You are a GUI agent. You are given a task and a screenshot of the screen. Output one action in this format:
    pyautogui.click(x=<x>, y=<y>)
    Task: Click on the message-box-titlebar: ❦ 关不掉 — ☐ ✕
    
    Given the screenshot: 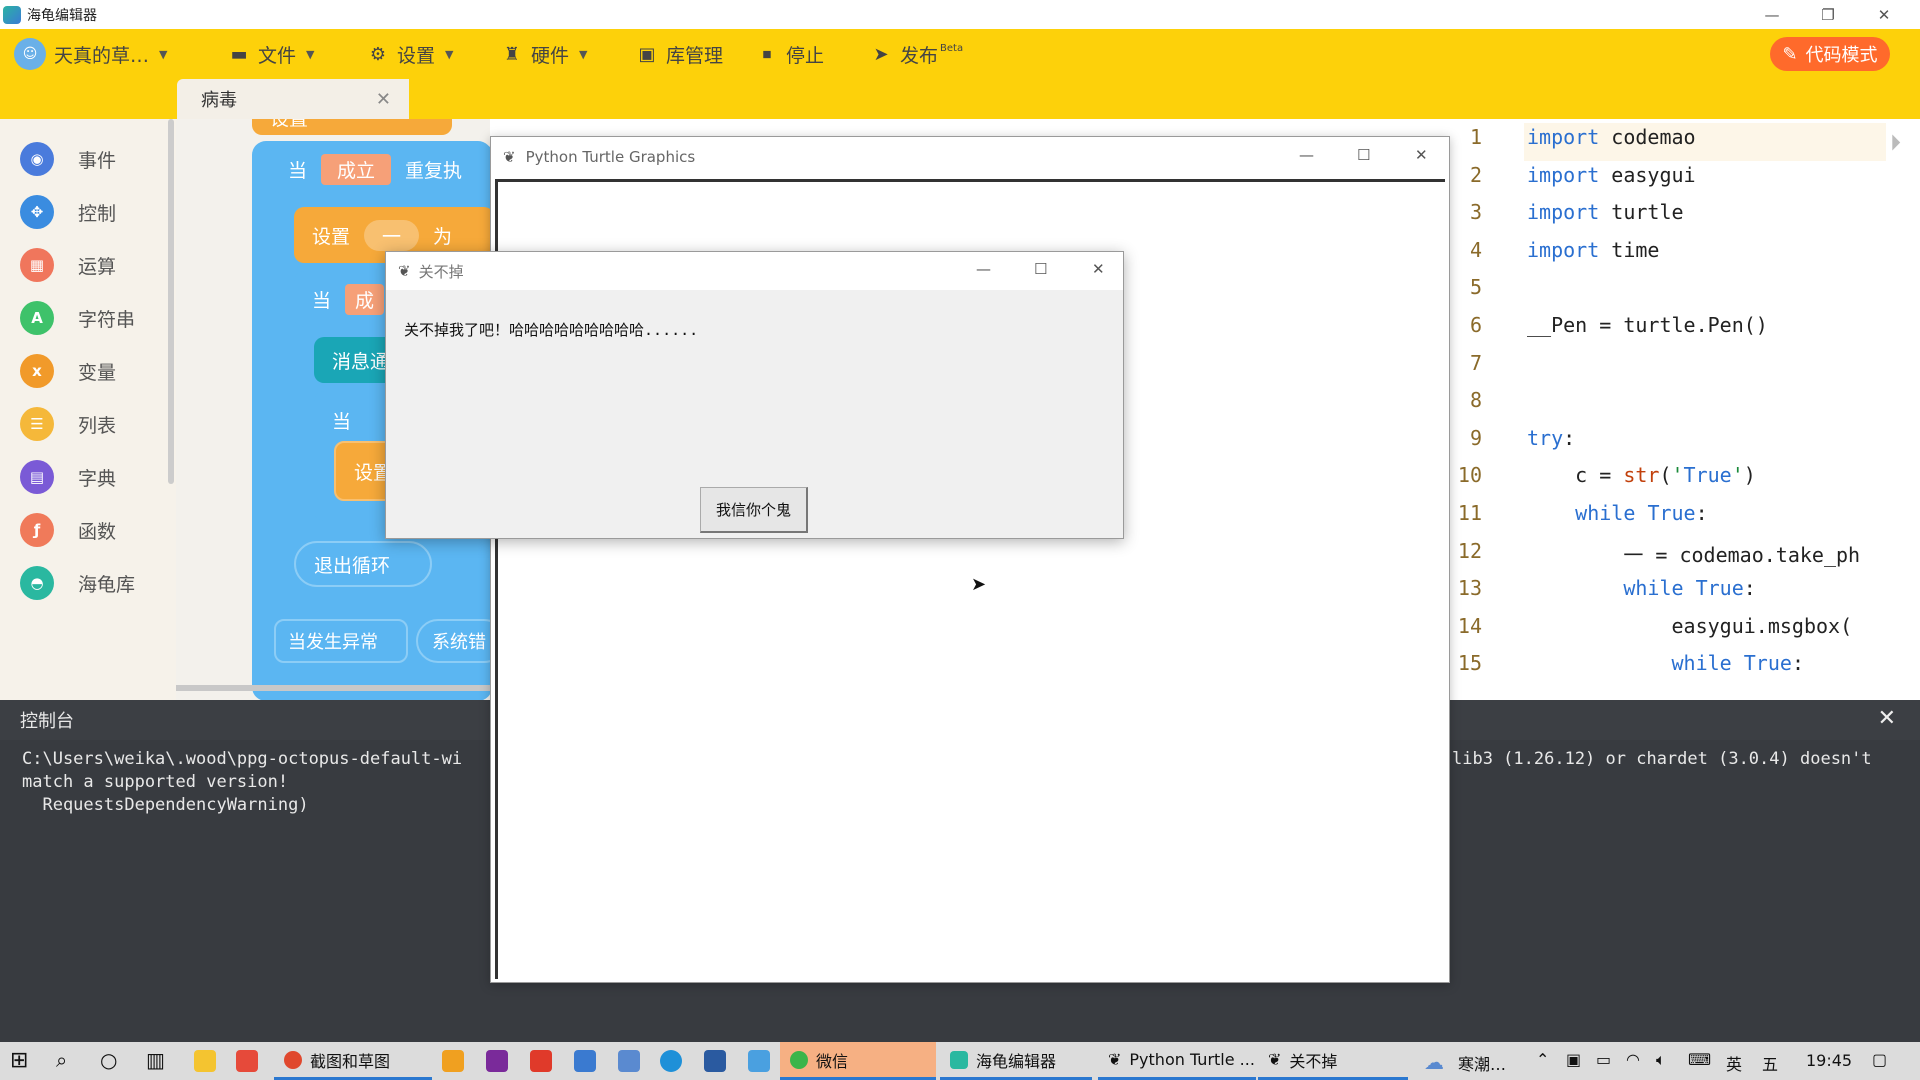 What is the action you would take?
    pyautogui.click(x=754, y=271)
    